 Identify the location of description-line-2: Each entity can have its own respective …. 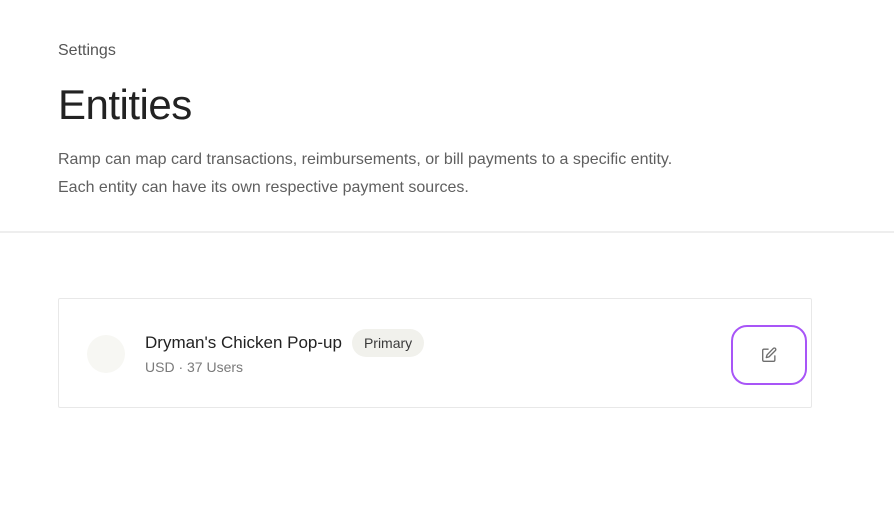
(263, 187).